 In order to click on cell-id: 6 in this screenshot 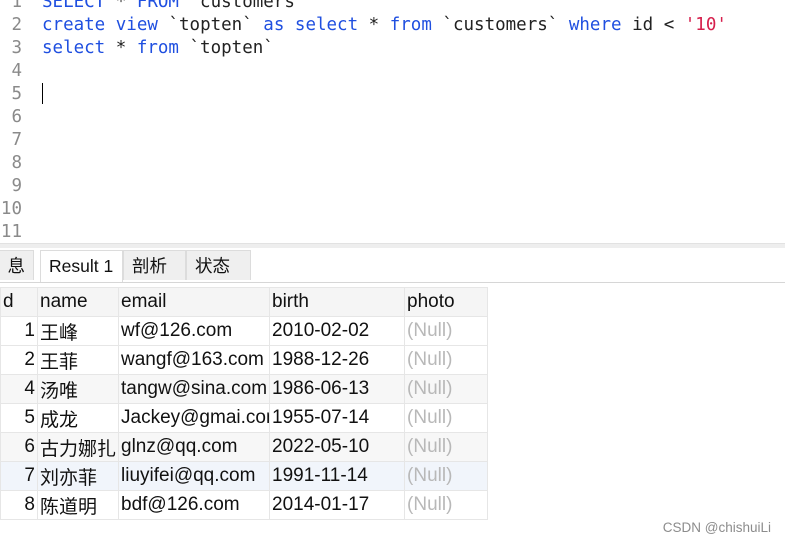, I will do `click(19, 447)`.